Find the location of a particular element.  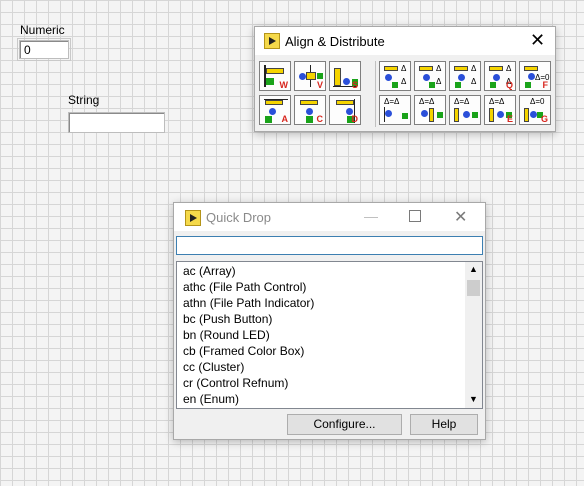

scroll-up-arrow-icon: ▲ is located at coordinates (473, 269).